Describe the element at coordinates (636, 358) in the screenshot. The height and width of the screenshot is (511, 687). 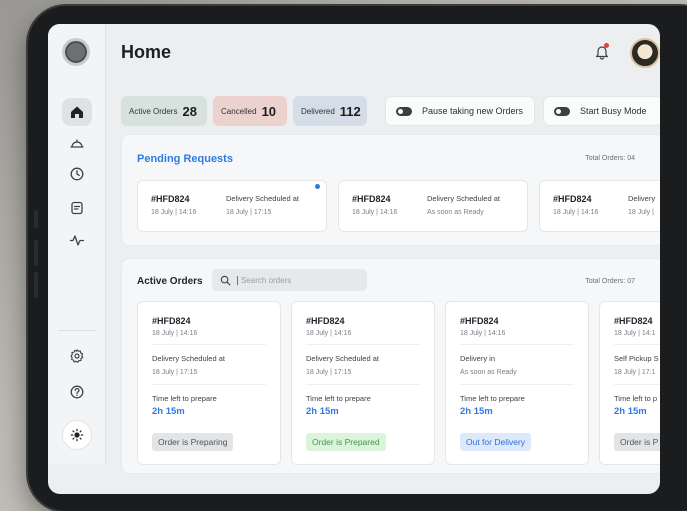
I see `order-status: Self Pickup S` at that location.